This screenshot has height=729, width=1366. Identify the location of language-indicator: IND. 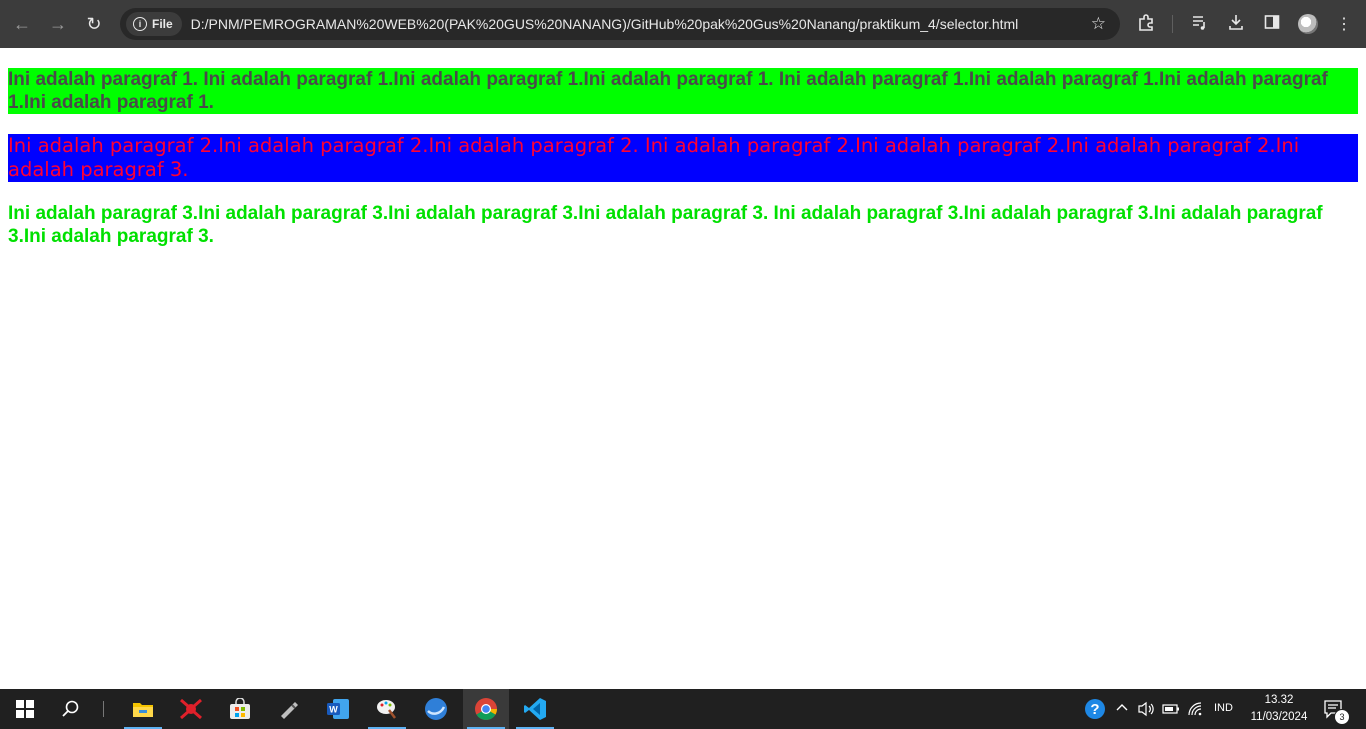
(1223, 708).